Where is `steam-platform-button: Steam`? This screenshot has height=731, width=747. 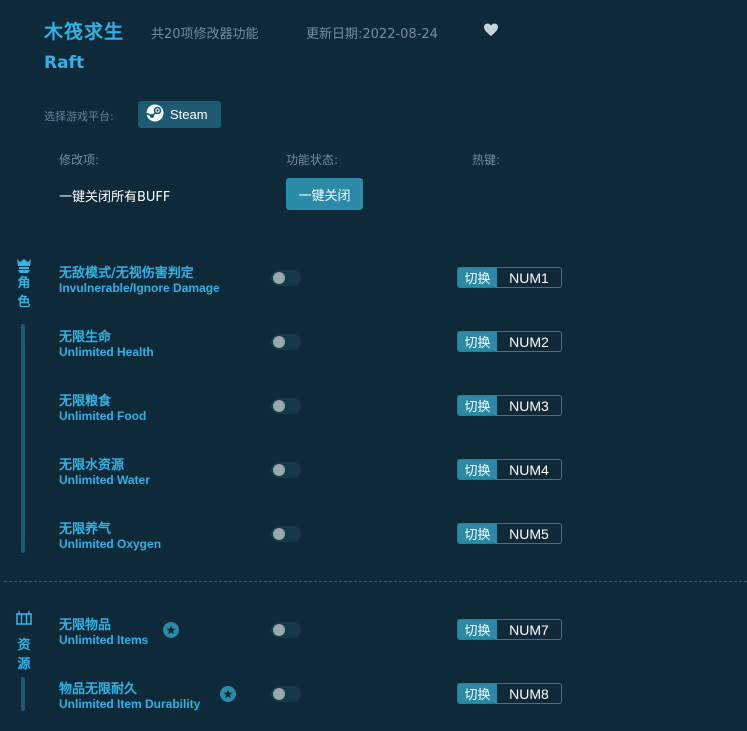 steam-platform-button: Steam is located at coordinates (179, 114).